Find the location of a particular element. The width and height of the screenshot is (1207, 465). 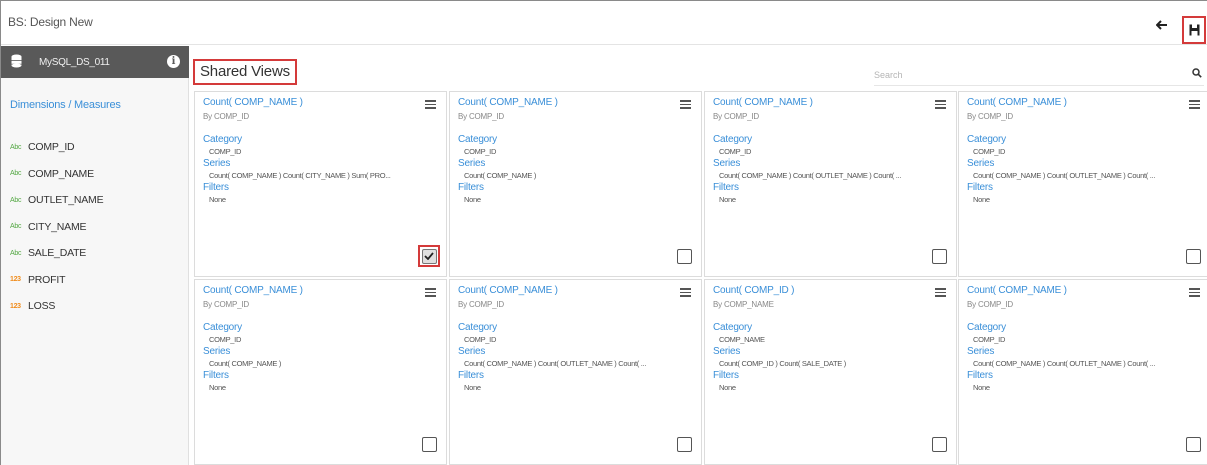

dimensions-measures-link: Dimensions / Measures is located at coordinates (65, 105).